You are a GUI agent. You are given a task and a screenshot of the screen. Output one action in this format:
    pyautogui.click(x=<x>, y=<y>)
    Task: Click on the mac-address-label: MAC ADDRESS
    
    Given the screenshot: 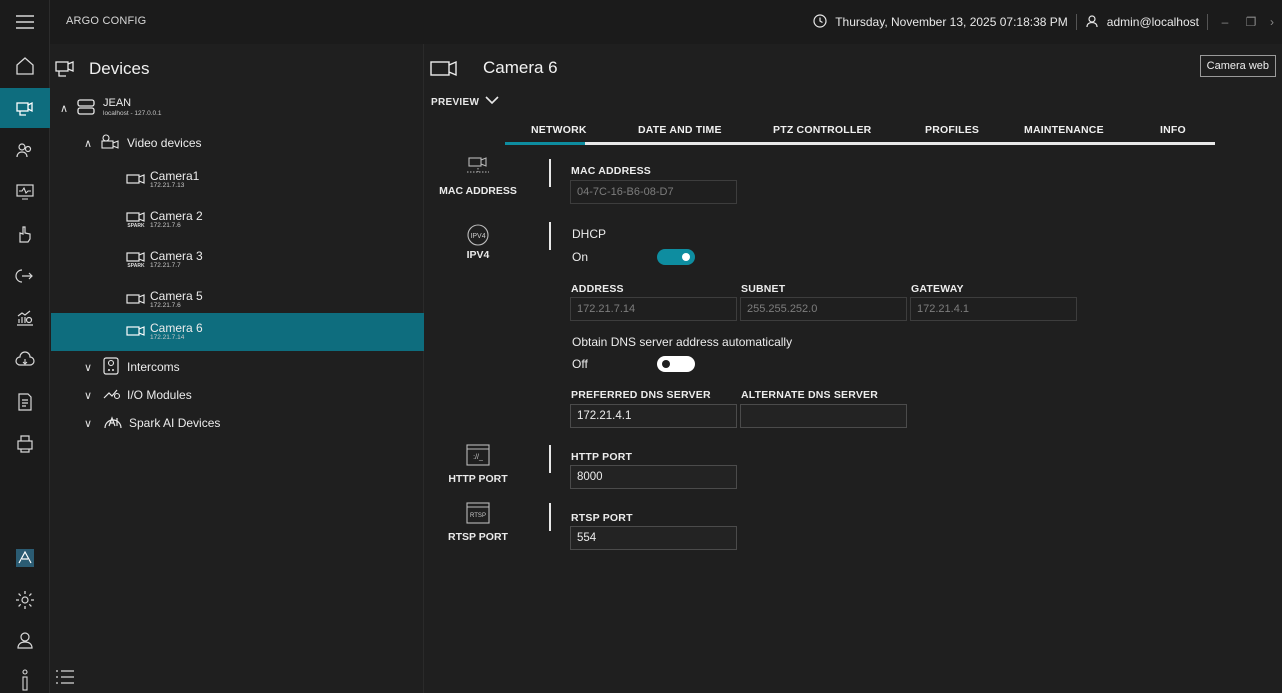 What is the action you would take?
    pyautogui.click(x=611, y=171)
    